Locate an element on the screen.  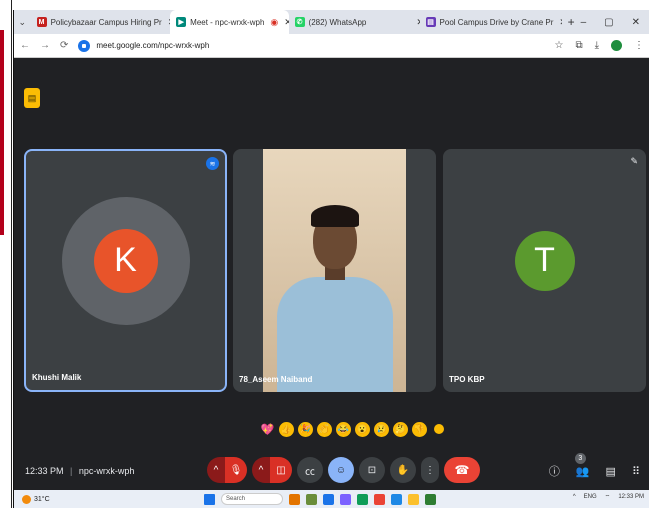
site-info-icon is located at coordinates (84, 45).